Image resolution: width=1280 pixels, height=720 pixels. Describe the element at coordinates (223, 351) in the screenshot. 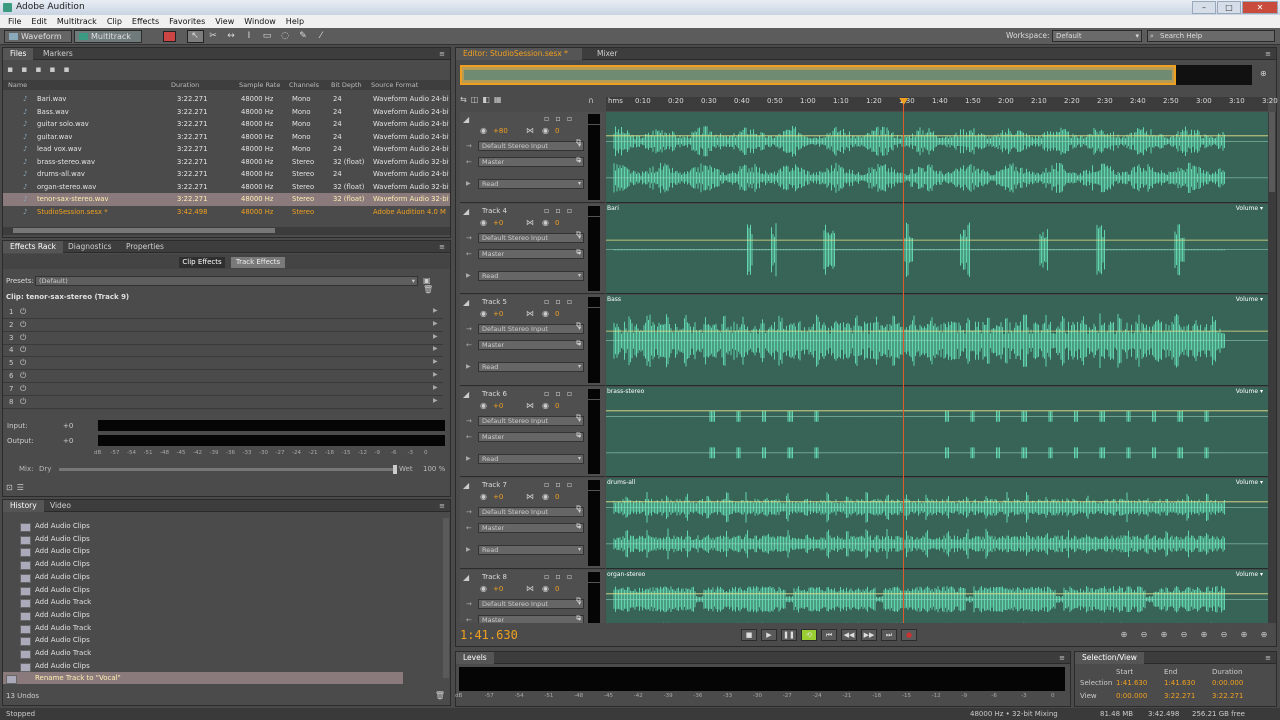

I see `effect-slot: 4 ⏻ ▶` at that location.